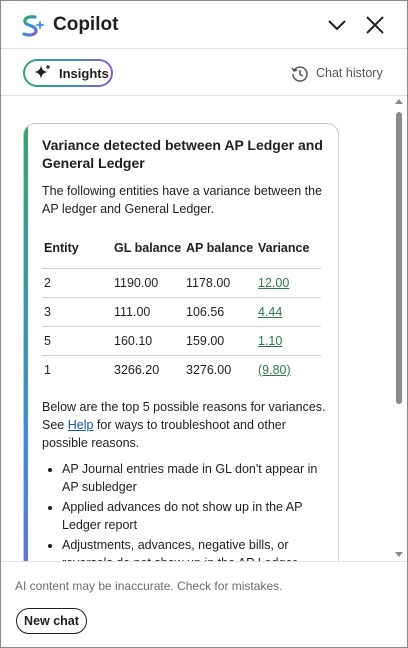 This screenshot has width=408, height=648. I want to click on copilot-logo-icon, so click(33, 26).